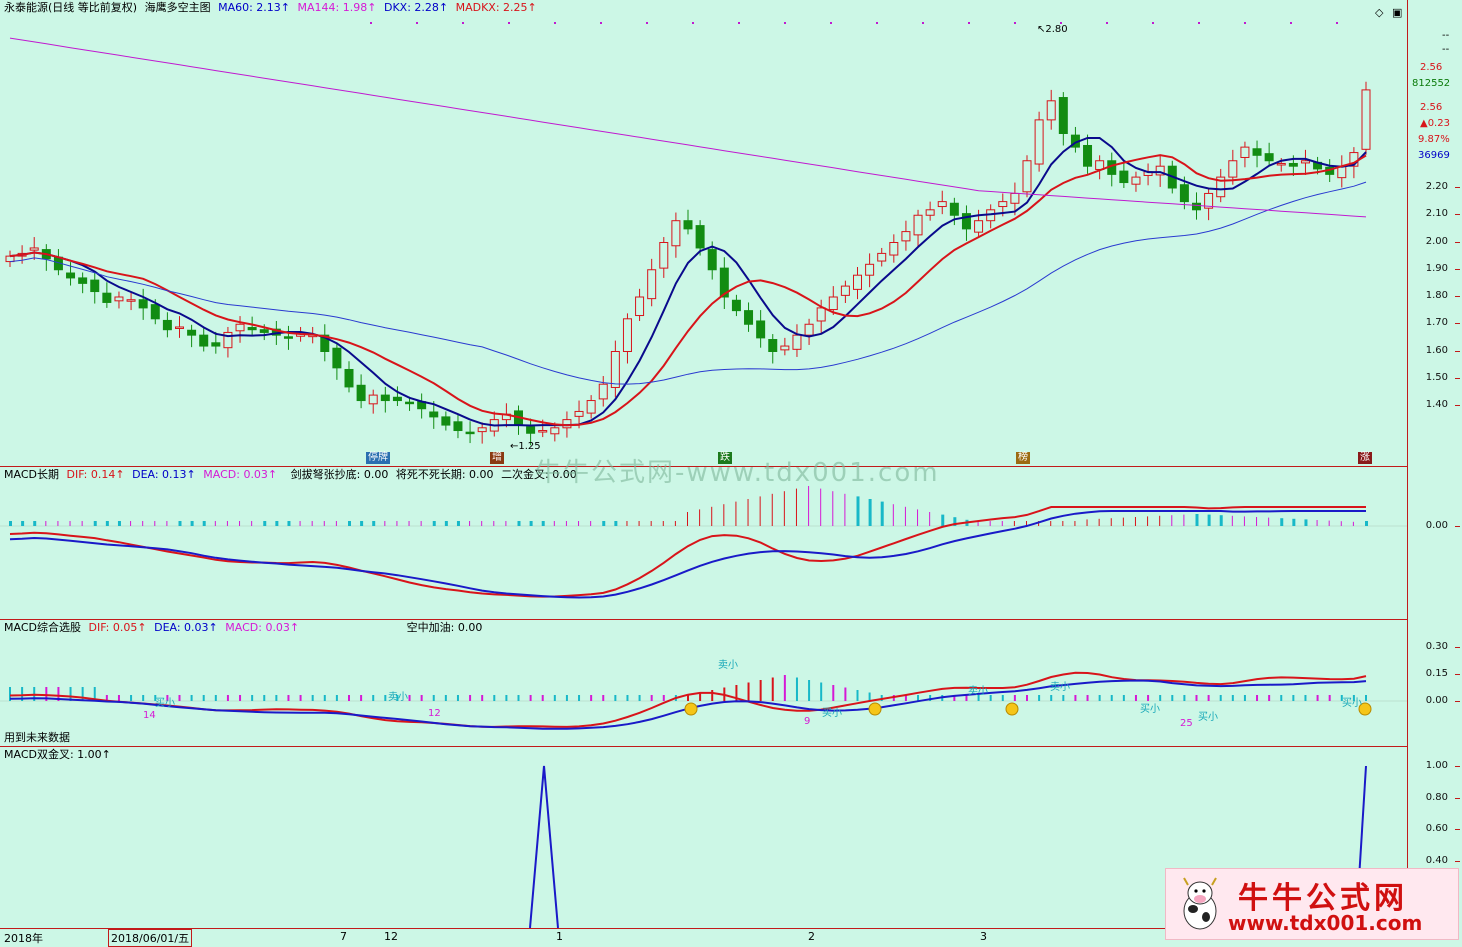 This screenshot has height=947, width=1462. What do you see at coordinates (807, 721) in the screenshot?
I see `label-count-9: 9` at bounding box center [807, 721].